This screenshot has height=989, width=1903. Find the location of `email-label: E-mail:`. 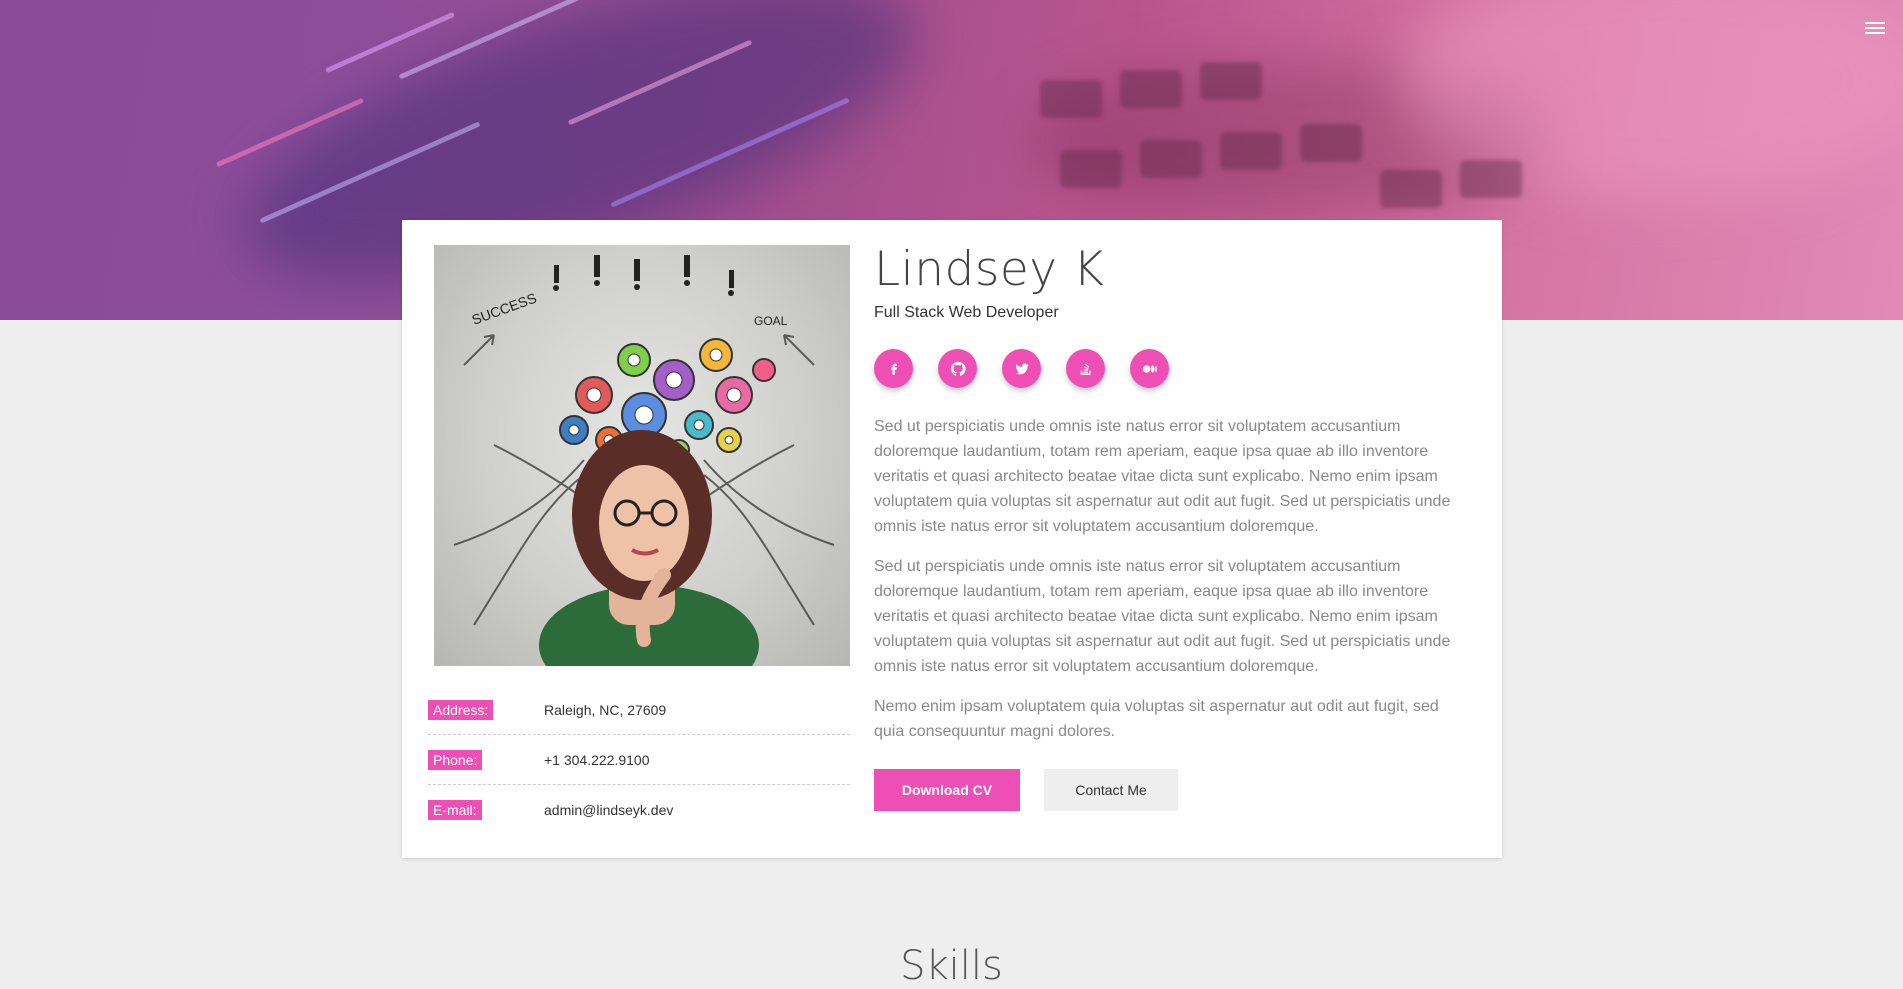

email-label: E-mail: is located at coordinates (455, 809).